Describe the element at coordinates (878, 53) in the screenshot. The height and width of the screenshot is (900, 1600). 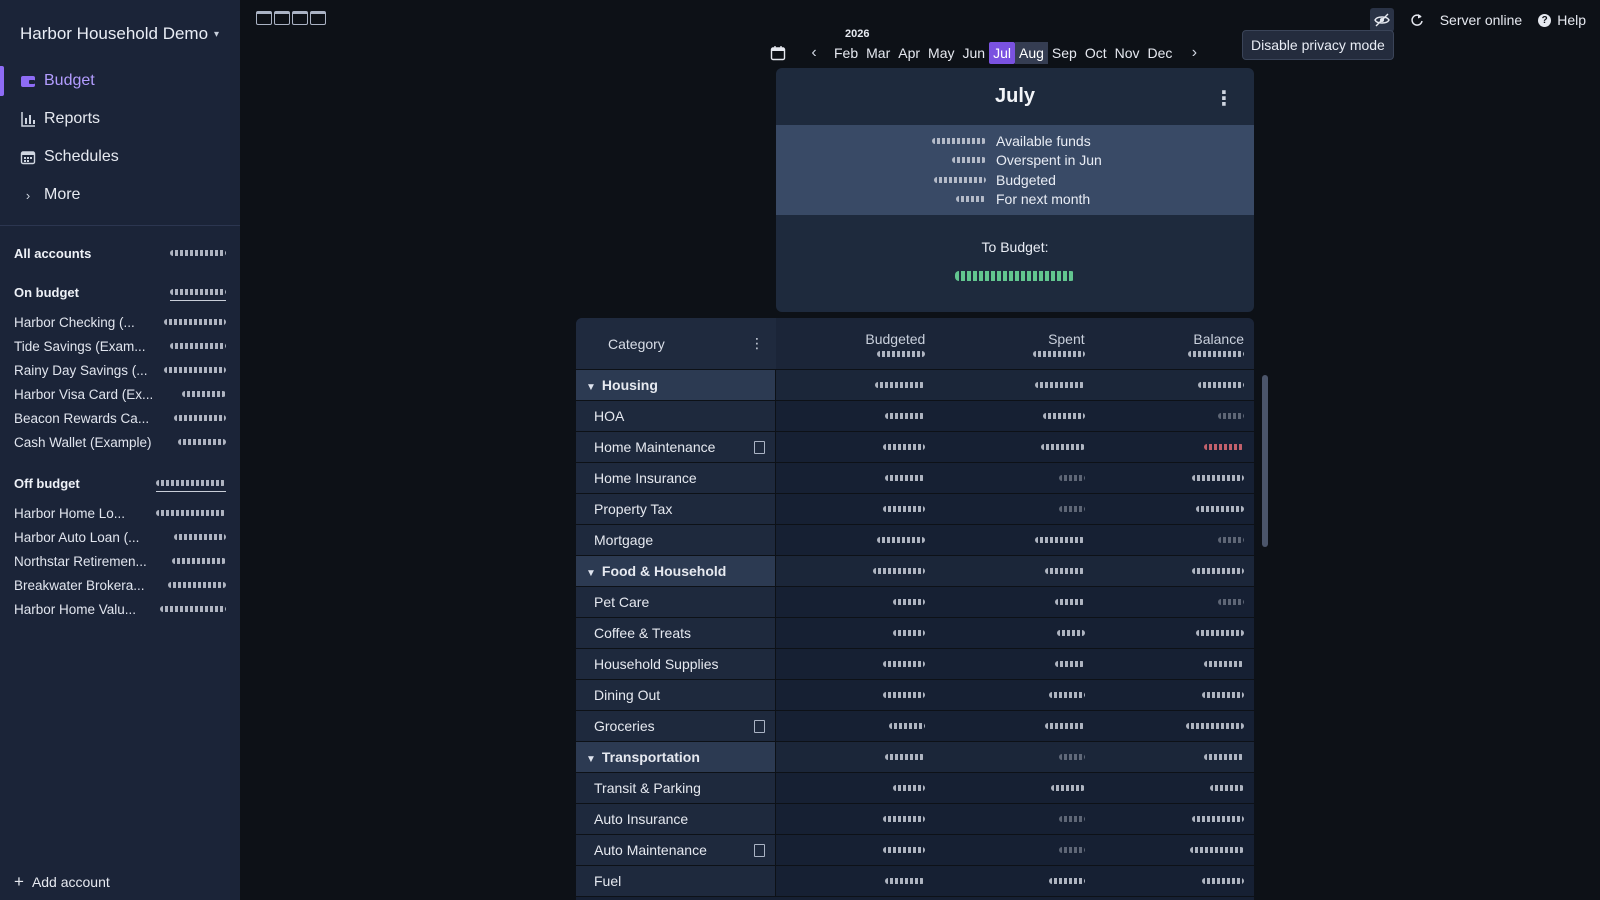
I see `month-mar: Mar` at that location.